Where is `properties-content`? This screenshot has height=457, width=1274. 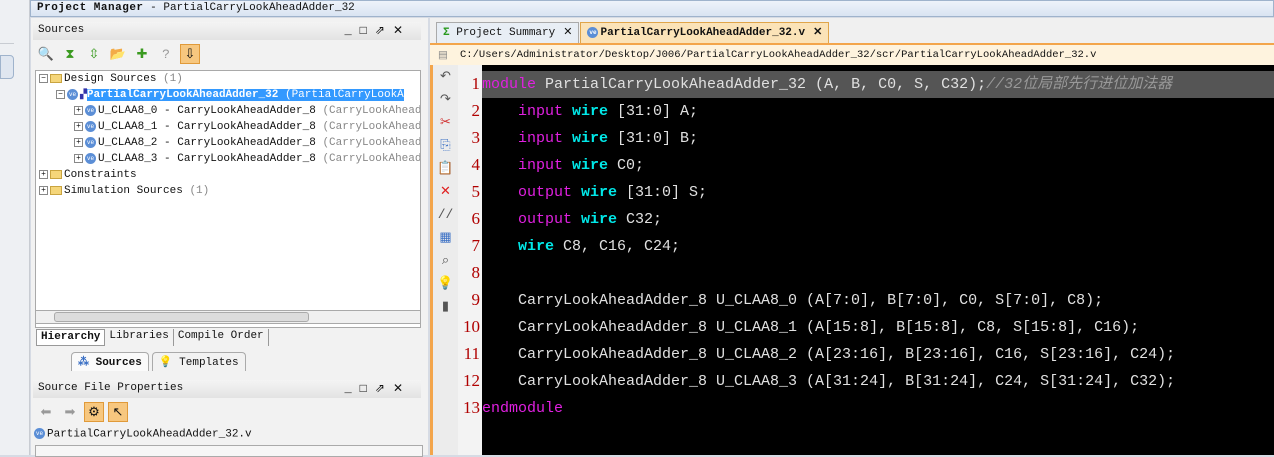 properties-content is located at coordinates (229, 451).